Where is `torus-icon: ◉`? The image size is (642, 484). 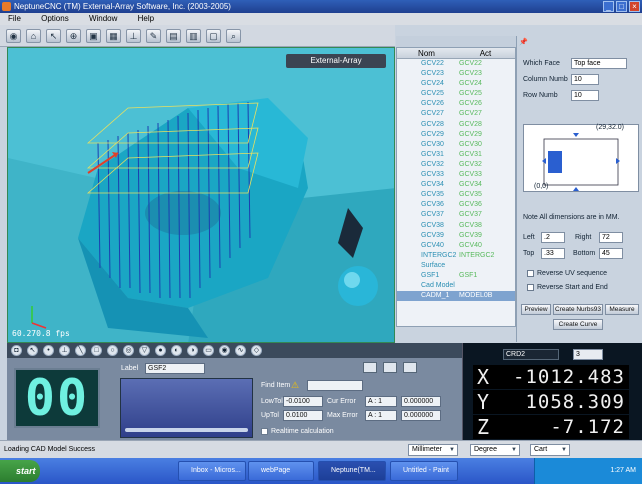
torus-icon: ◉ is located at coordinates (224, 350).